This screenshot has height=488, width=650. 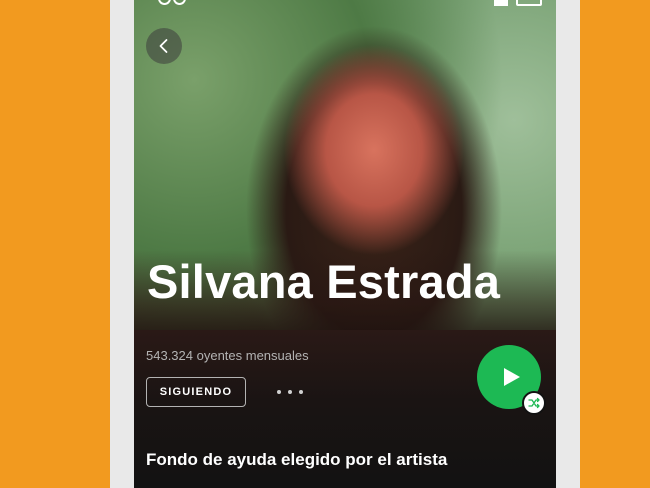 I want to click on shuffle-icon, so click(x=534, y=403).